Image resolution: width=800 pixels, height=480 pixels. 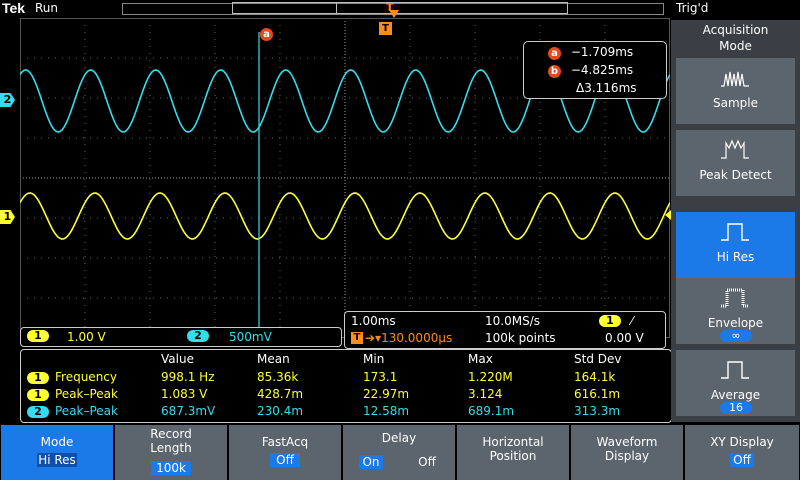 What do you see at coordinates (595, 377) in the screenshot?
I see `measurement-std-dev: 164.1k` at bounding box center [595, 377].